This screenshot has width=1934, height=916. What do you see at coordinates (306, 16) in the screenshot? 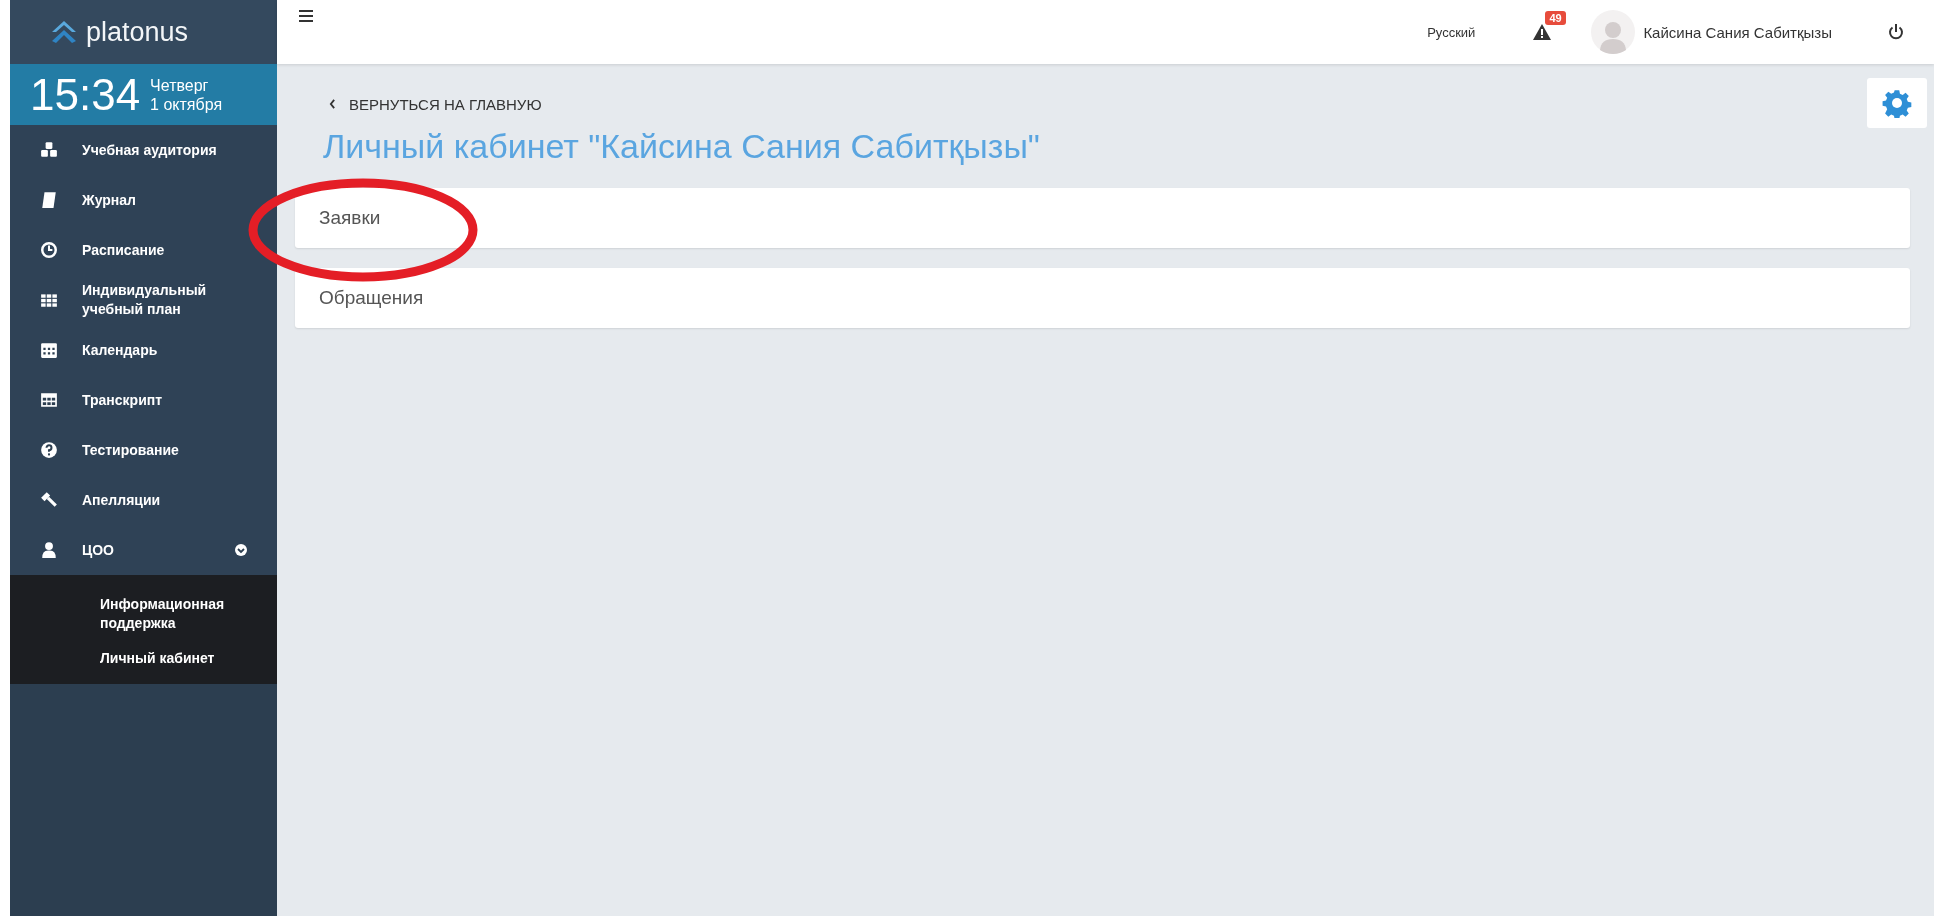
I see `menu-icon` at bounding box center [306, 16].